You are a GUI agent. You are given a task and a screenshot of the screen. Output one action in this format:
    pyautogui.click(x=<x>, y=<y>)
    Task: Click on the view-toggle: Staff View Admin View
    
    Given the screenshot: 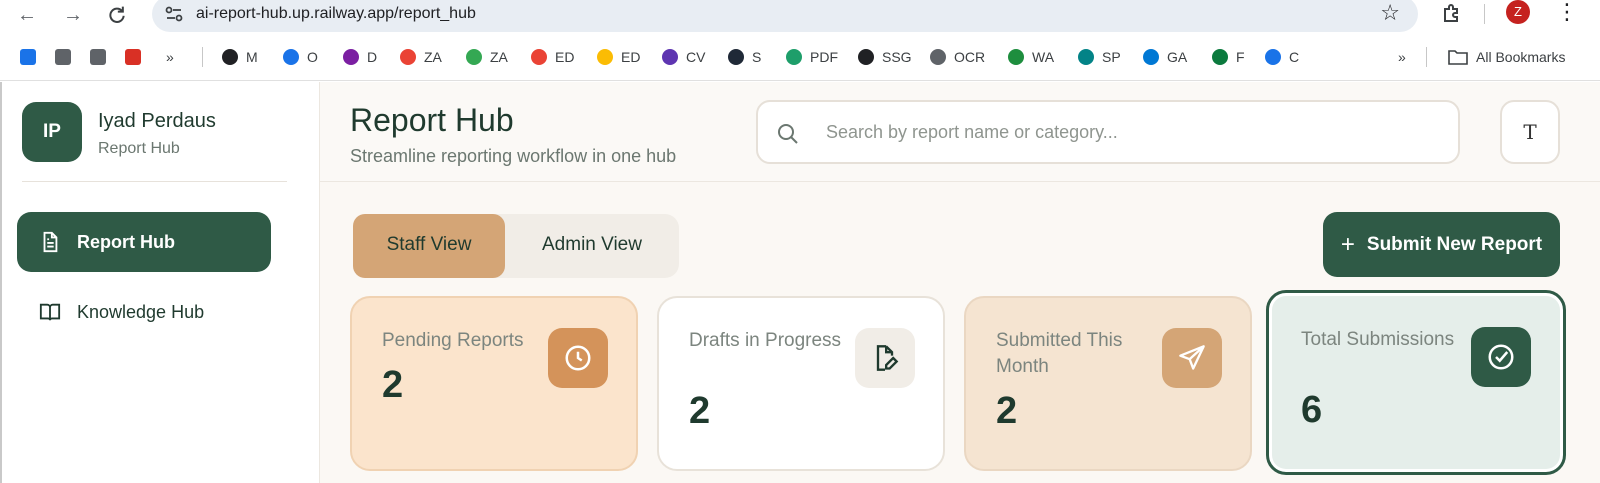 What is the action you would take?
    pyautogui.click(x=516, y=246)
    